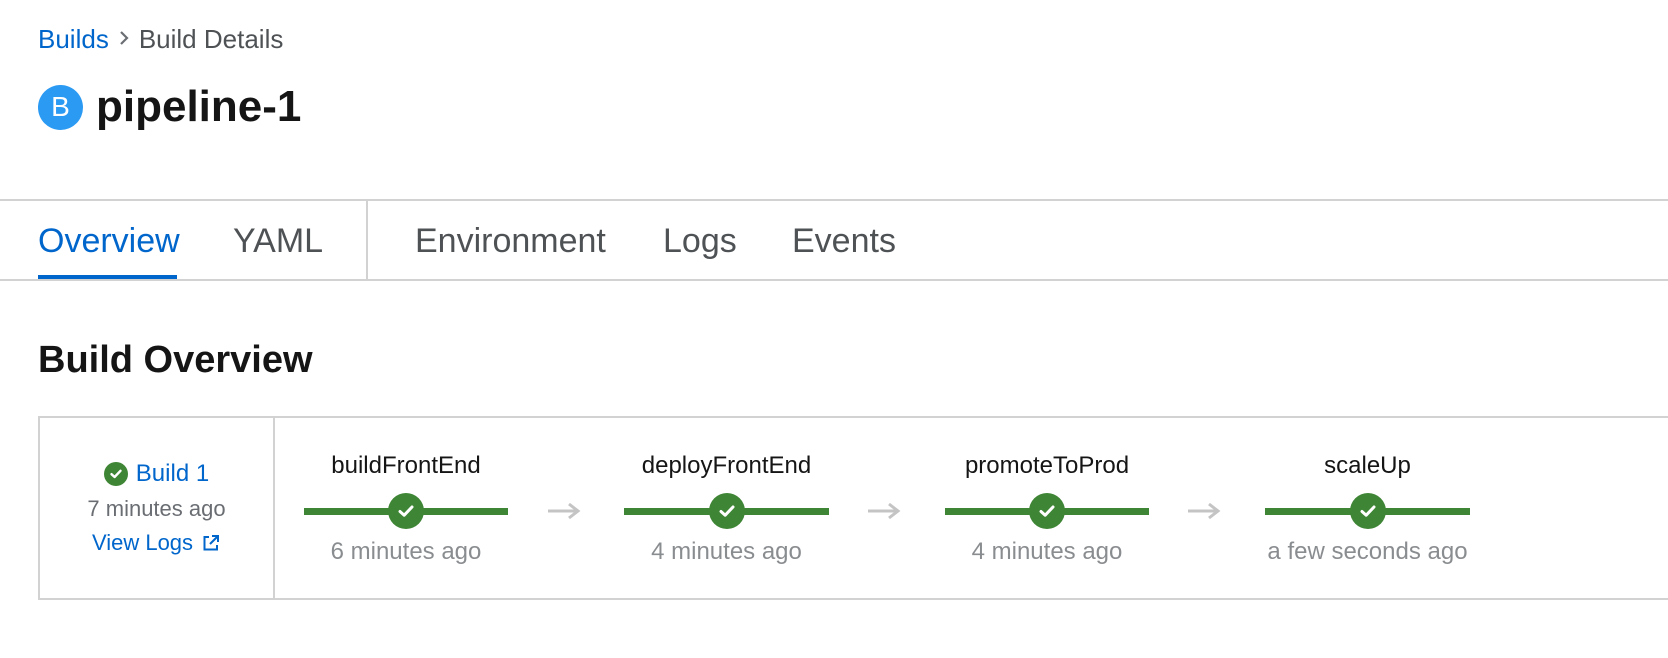  I want to click on section-title: Build Overview, so click(175, 360).